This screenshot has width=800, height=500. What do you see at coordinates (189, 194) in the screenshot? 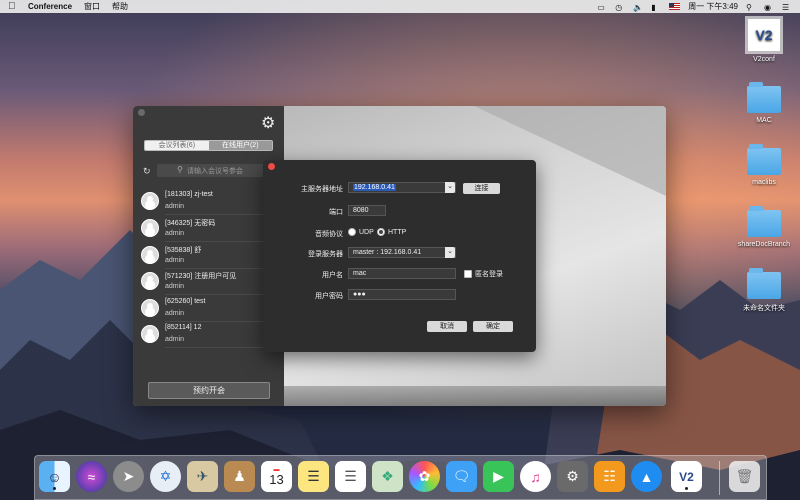
I see `meeting-title: [181303] zj-test` at bounding box center [189, 194].